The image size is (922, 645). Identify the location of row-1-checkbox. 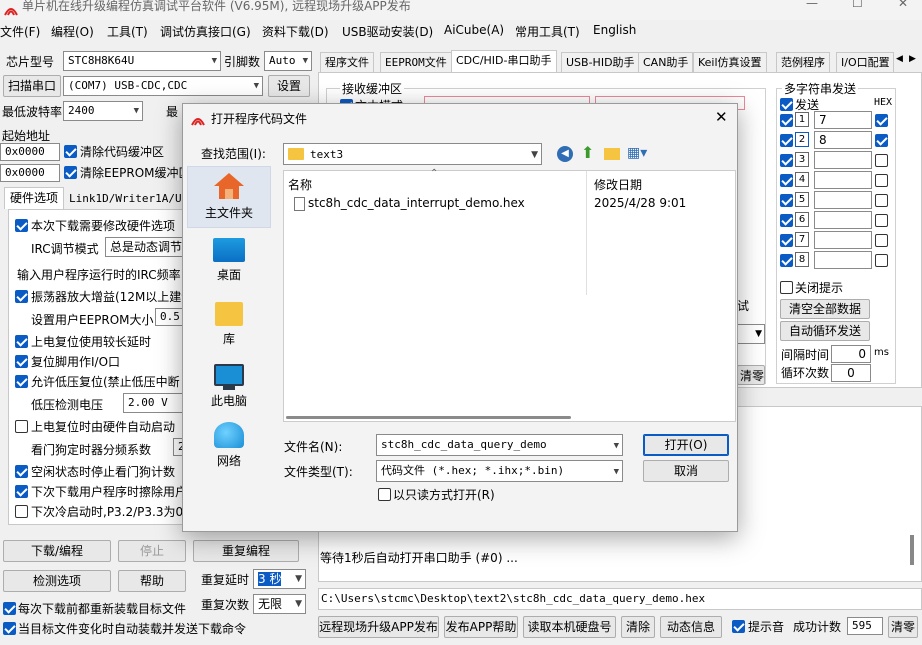
(786, 120).